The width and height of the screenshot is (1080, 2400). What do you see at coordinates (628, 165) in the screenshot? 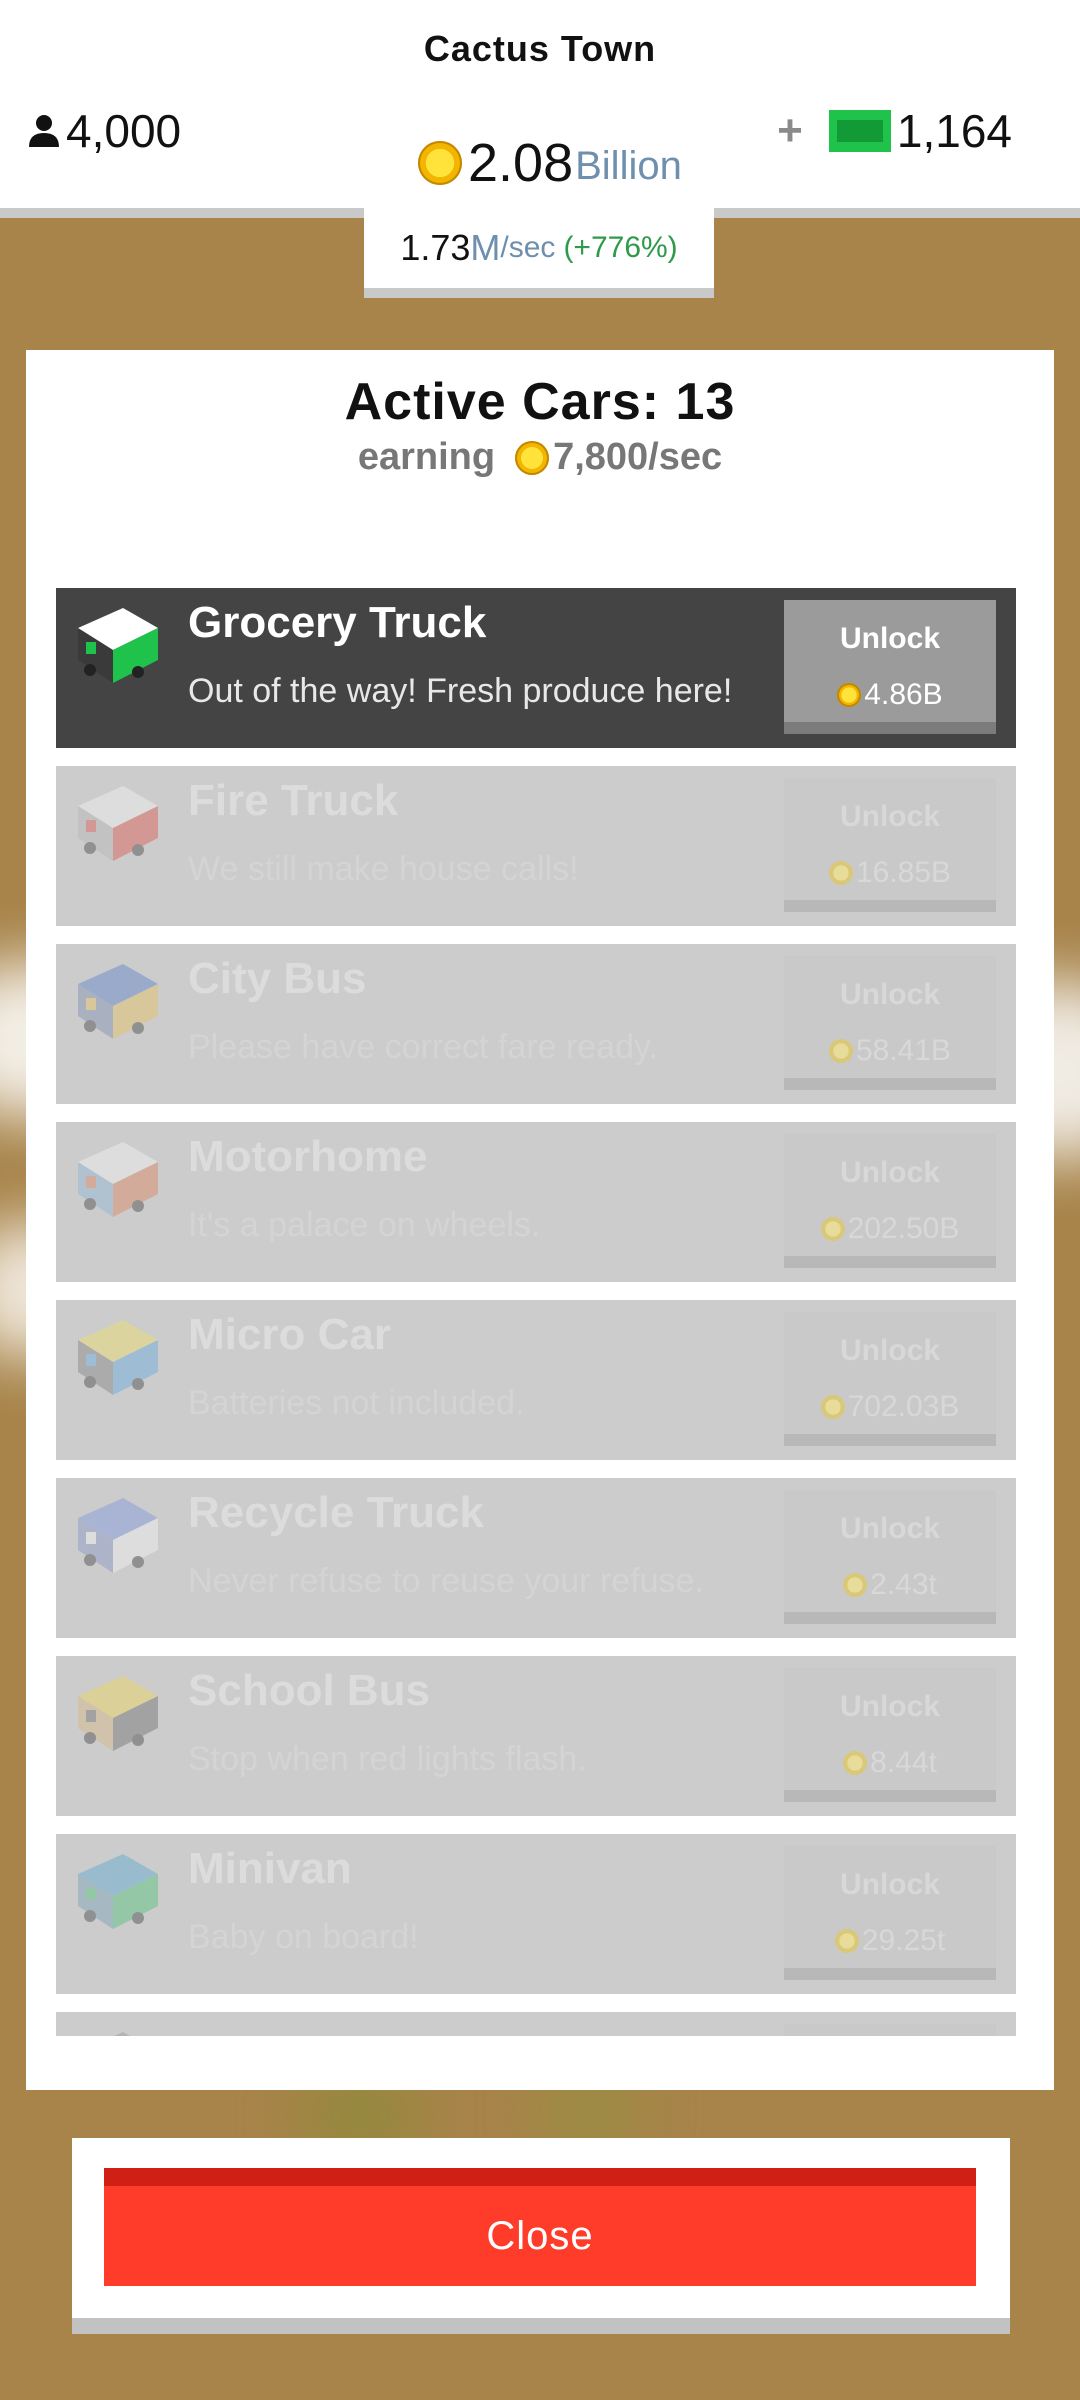
I see `cash-unit: Billion` at bounding box center [628, 165].